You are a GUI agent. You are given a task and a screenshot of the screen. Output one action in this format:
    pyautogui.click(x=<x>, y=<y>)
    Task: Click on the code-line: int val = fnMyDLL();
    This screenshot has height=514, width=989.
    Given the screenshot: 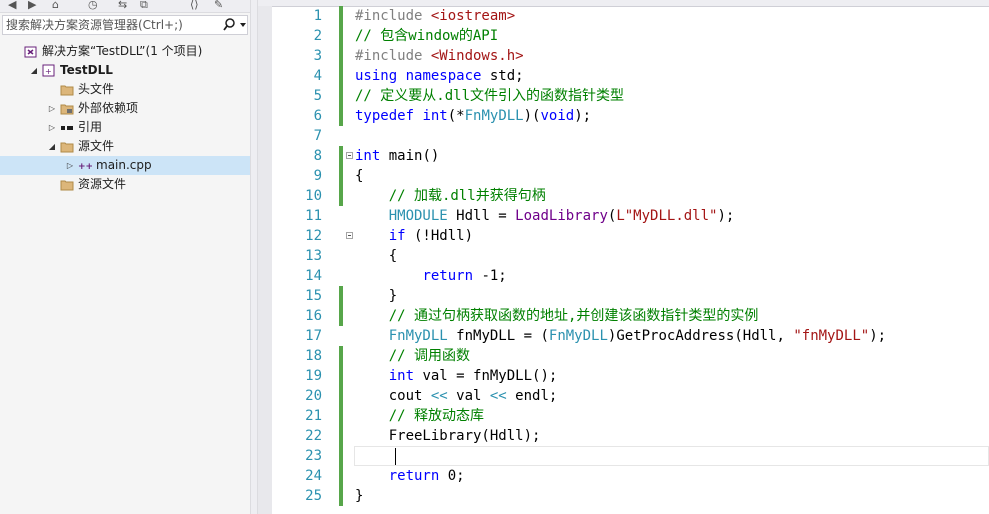 What is the action you would take?
    pyautogui.click(x=456, y=376)
    